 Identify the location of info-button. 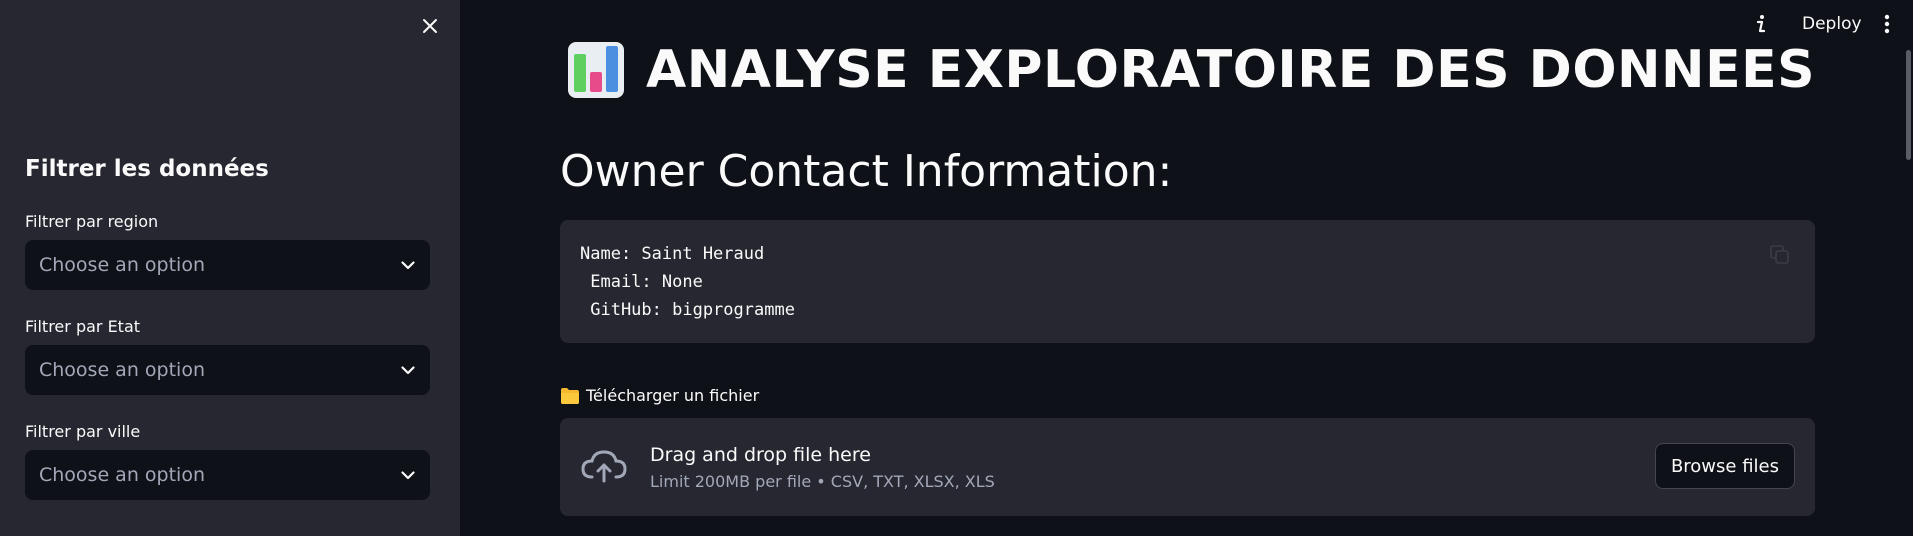
(1761, 24).